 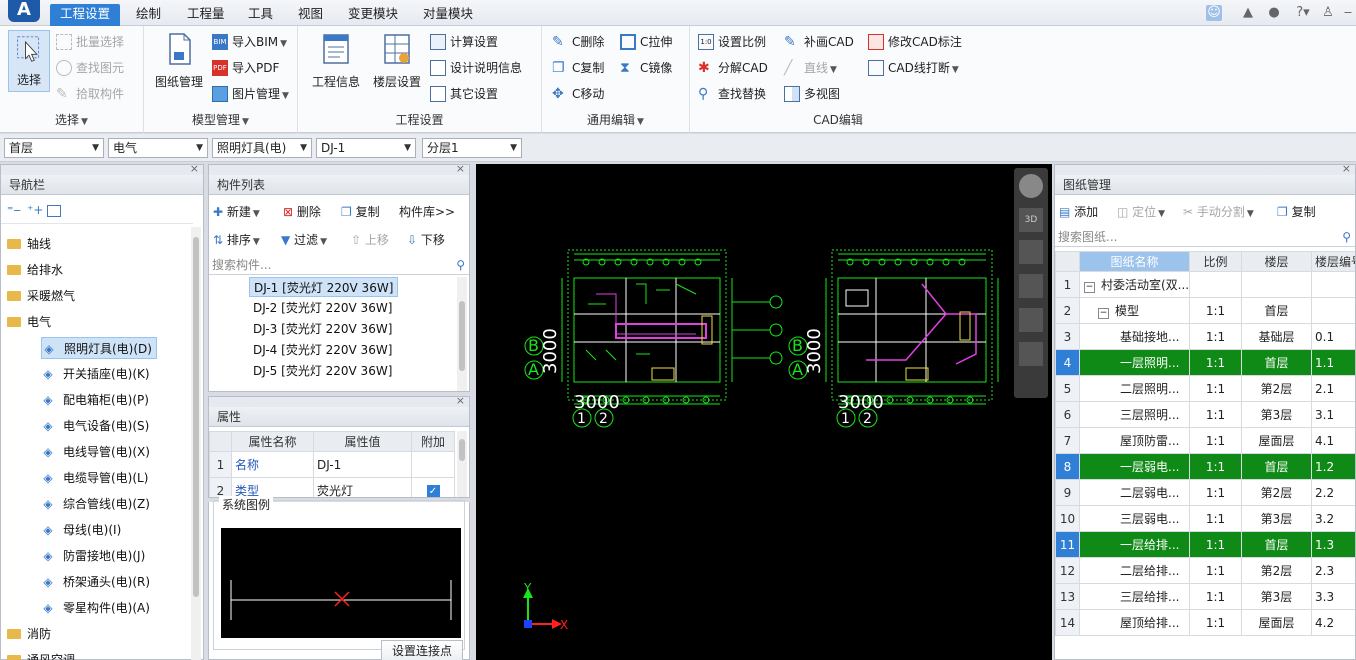 I want to click on table-row: 2− 模型 1:1 首层, so click(x=1205, y=310).